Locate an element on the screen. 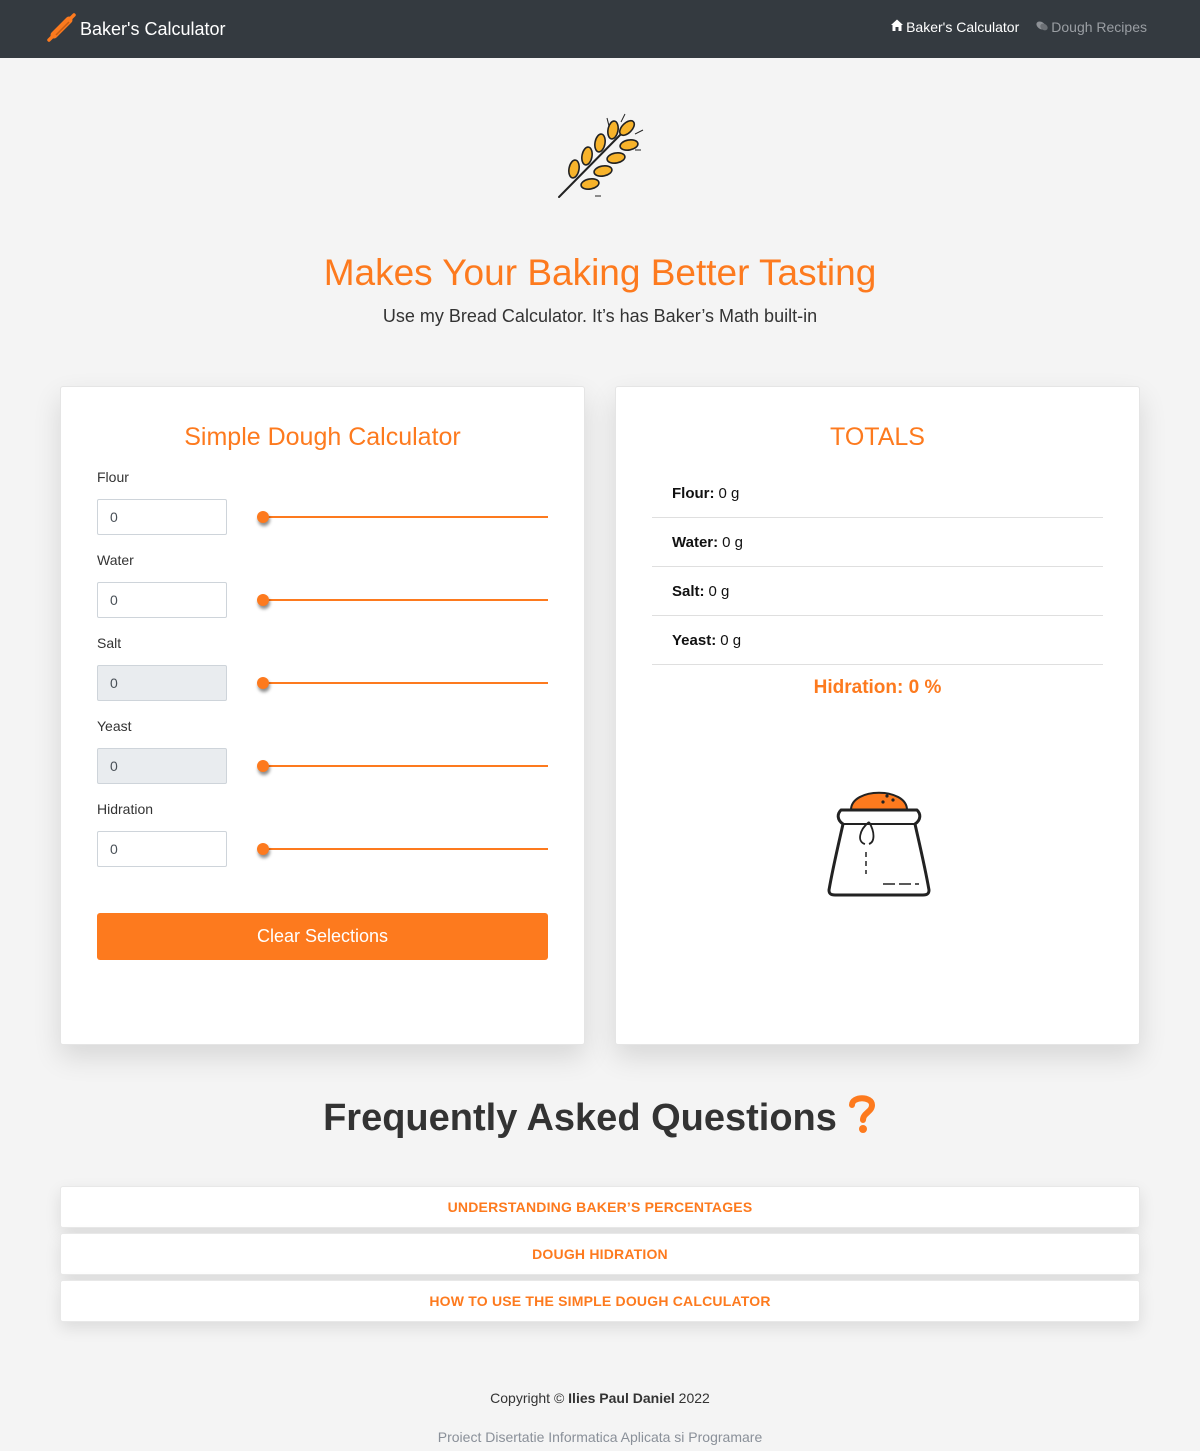 The width and height of the screenshot is (1200, 1451). faq-title: Frequently Asked Questions is located at coordinates (600, 1118).